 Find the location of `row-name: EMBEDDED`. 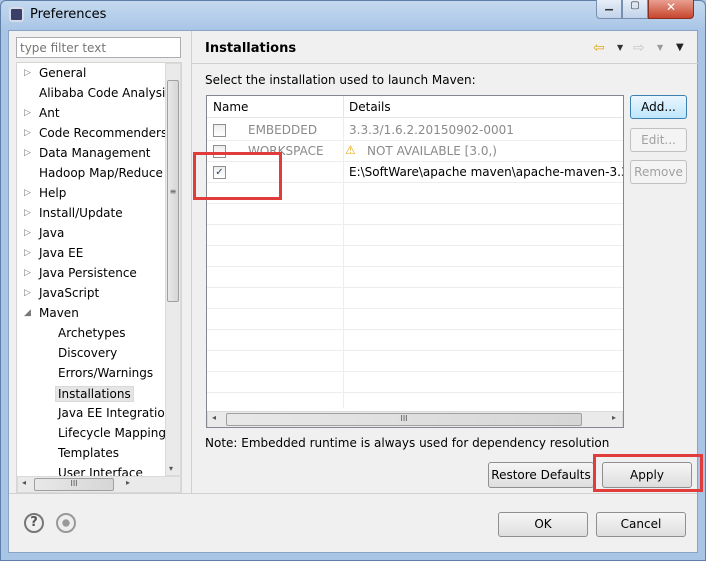

row-name: EMBEDDED is located at coordinates (283, 130).